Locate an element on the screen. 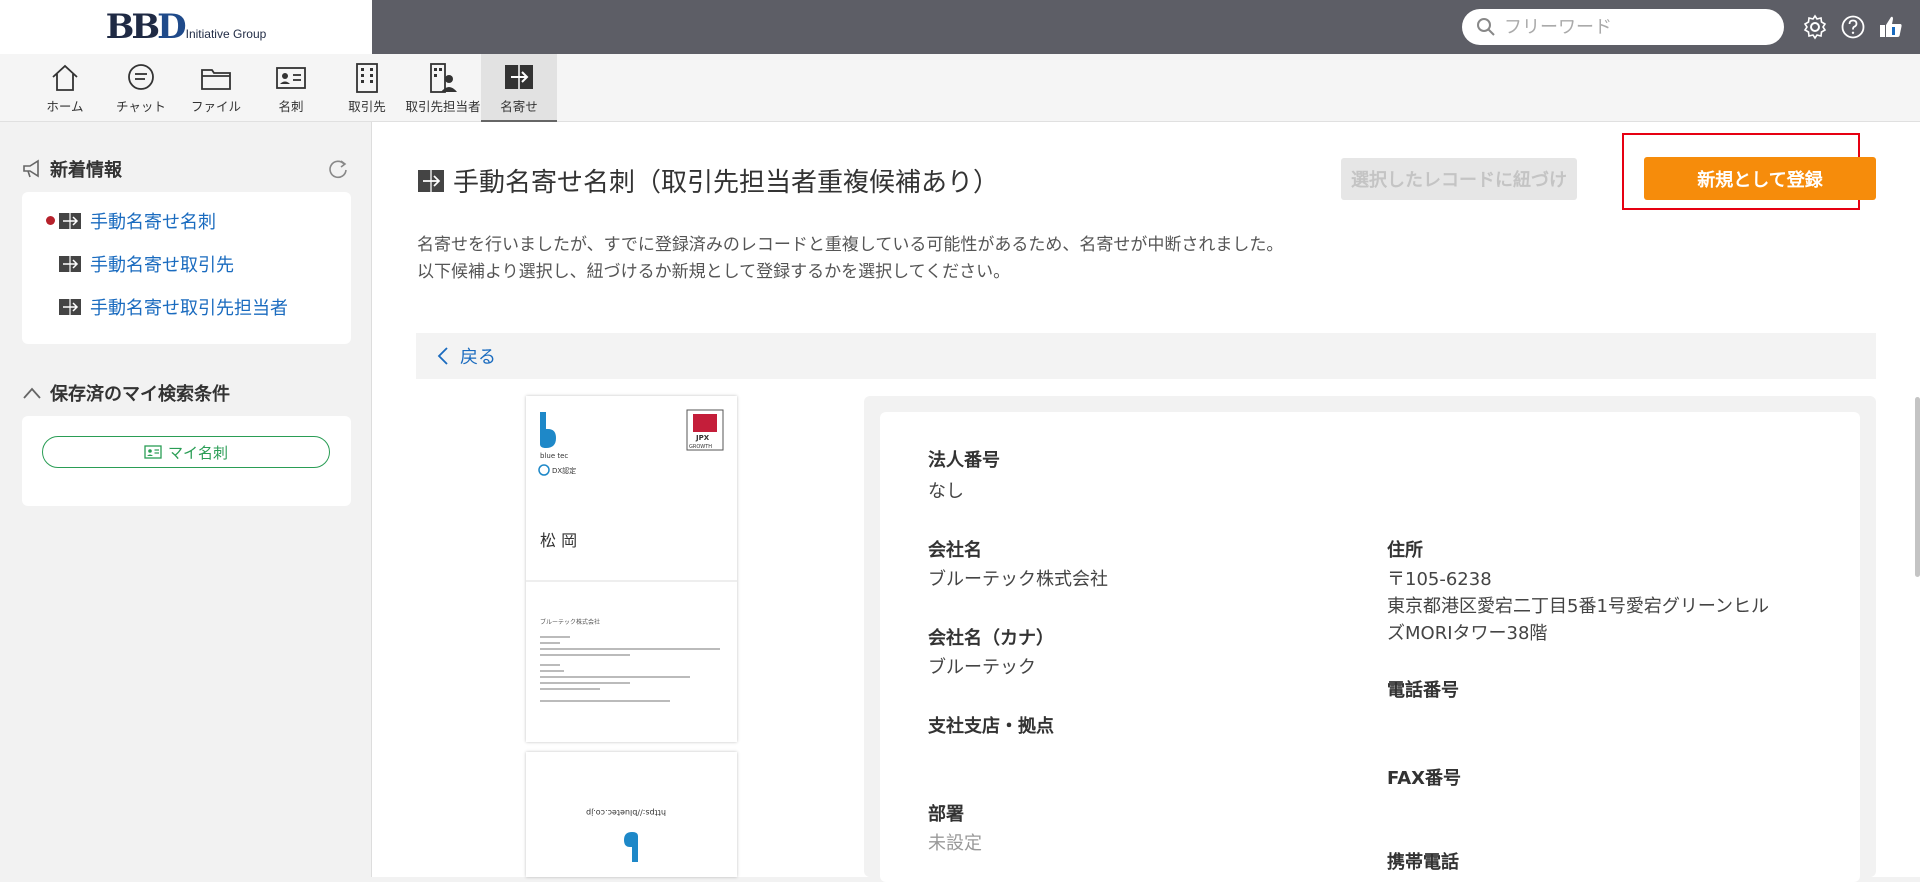 The height and width of the screenshot is (882, 1920). chevron-left-icon is located at coordinates (442, 356).